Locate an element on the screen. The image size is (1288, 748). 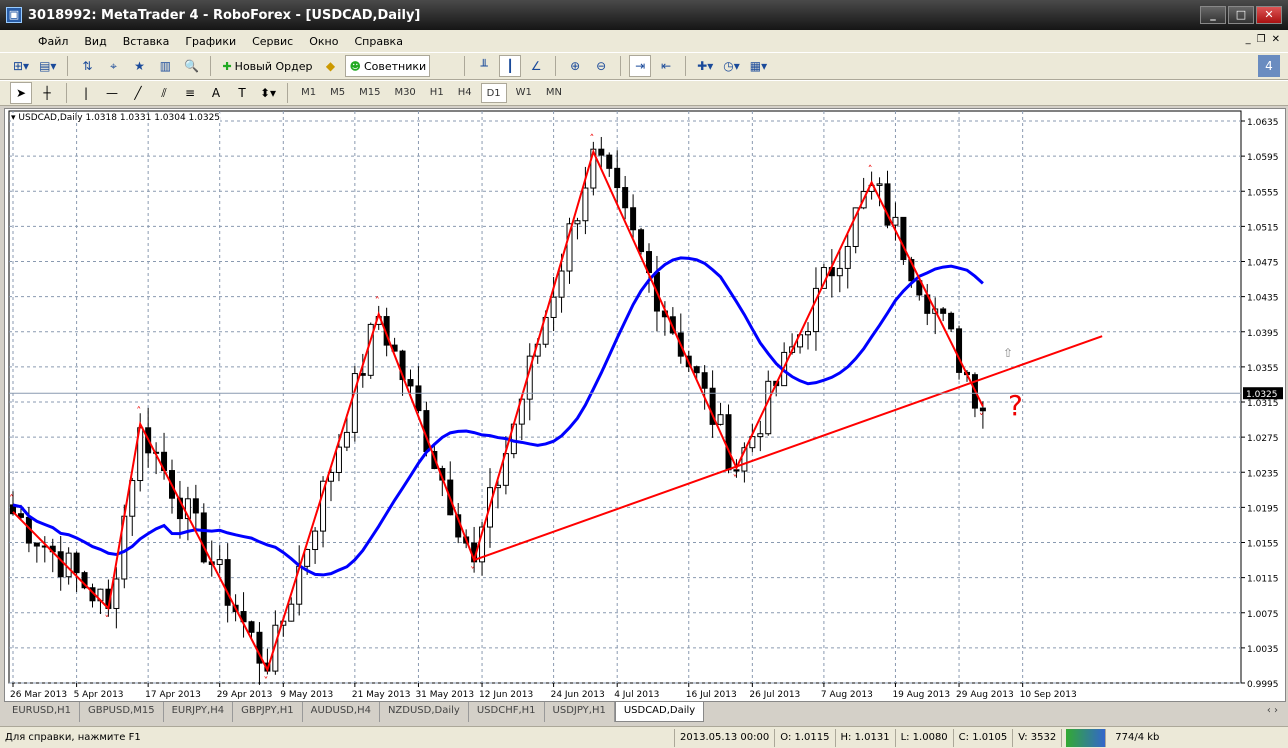
text-icon: A is located at coordinates (216, 93).